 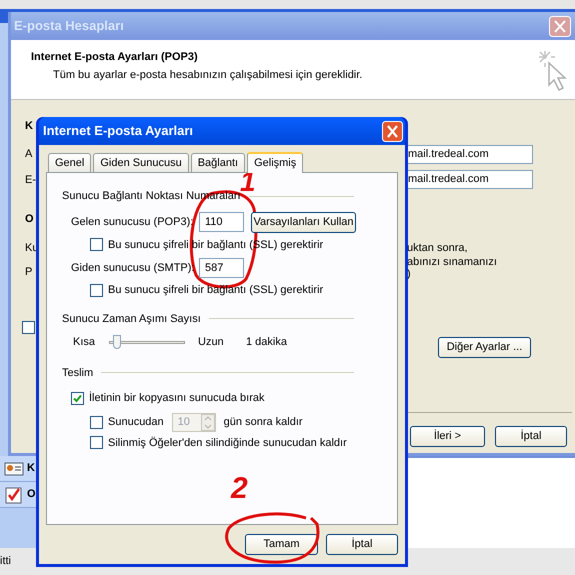 What do you see at coordinates (14, 495) in the screenshot?
I see `task-checkmark-icon` at bounding box center [14, 495].